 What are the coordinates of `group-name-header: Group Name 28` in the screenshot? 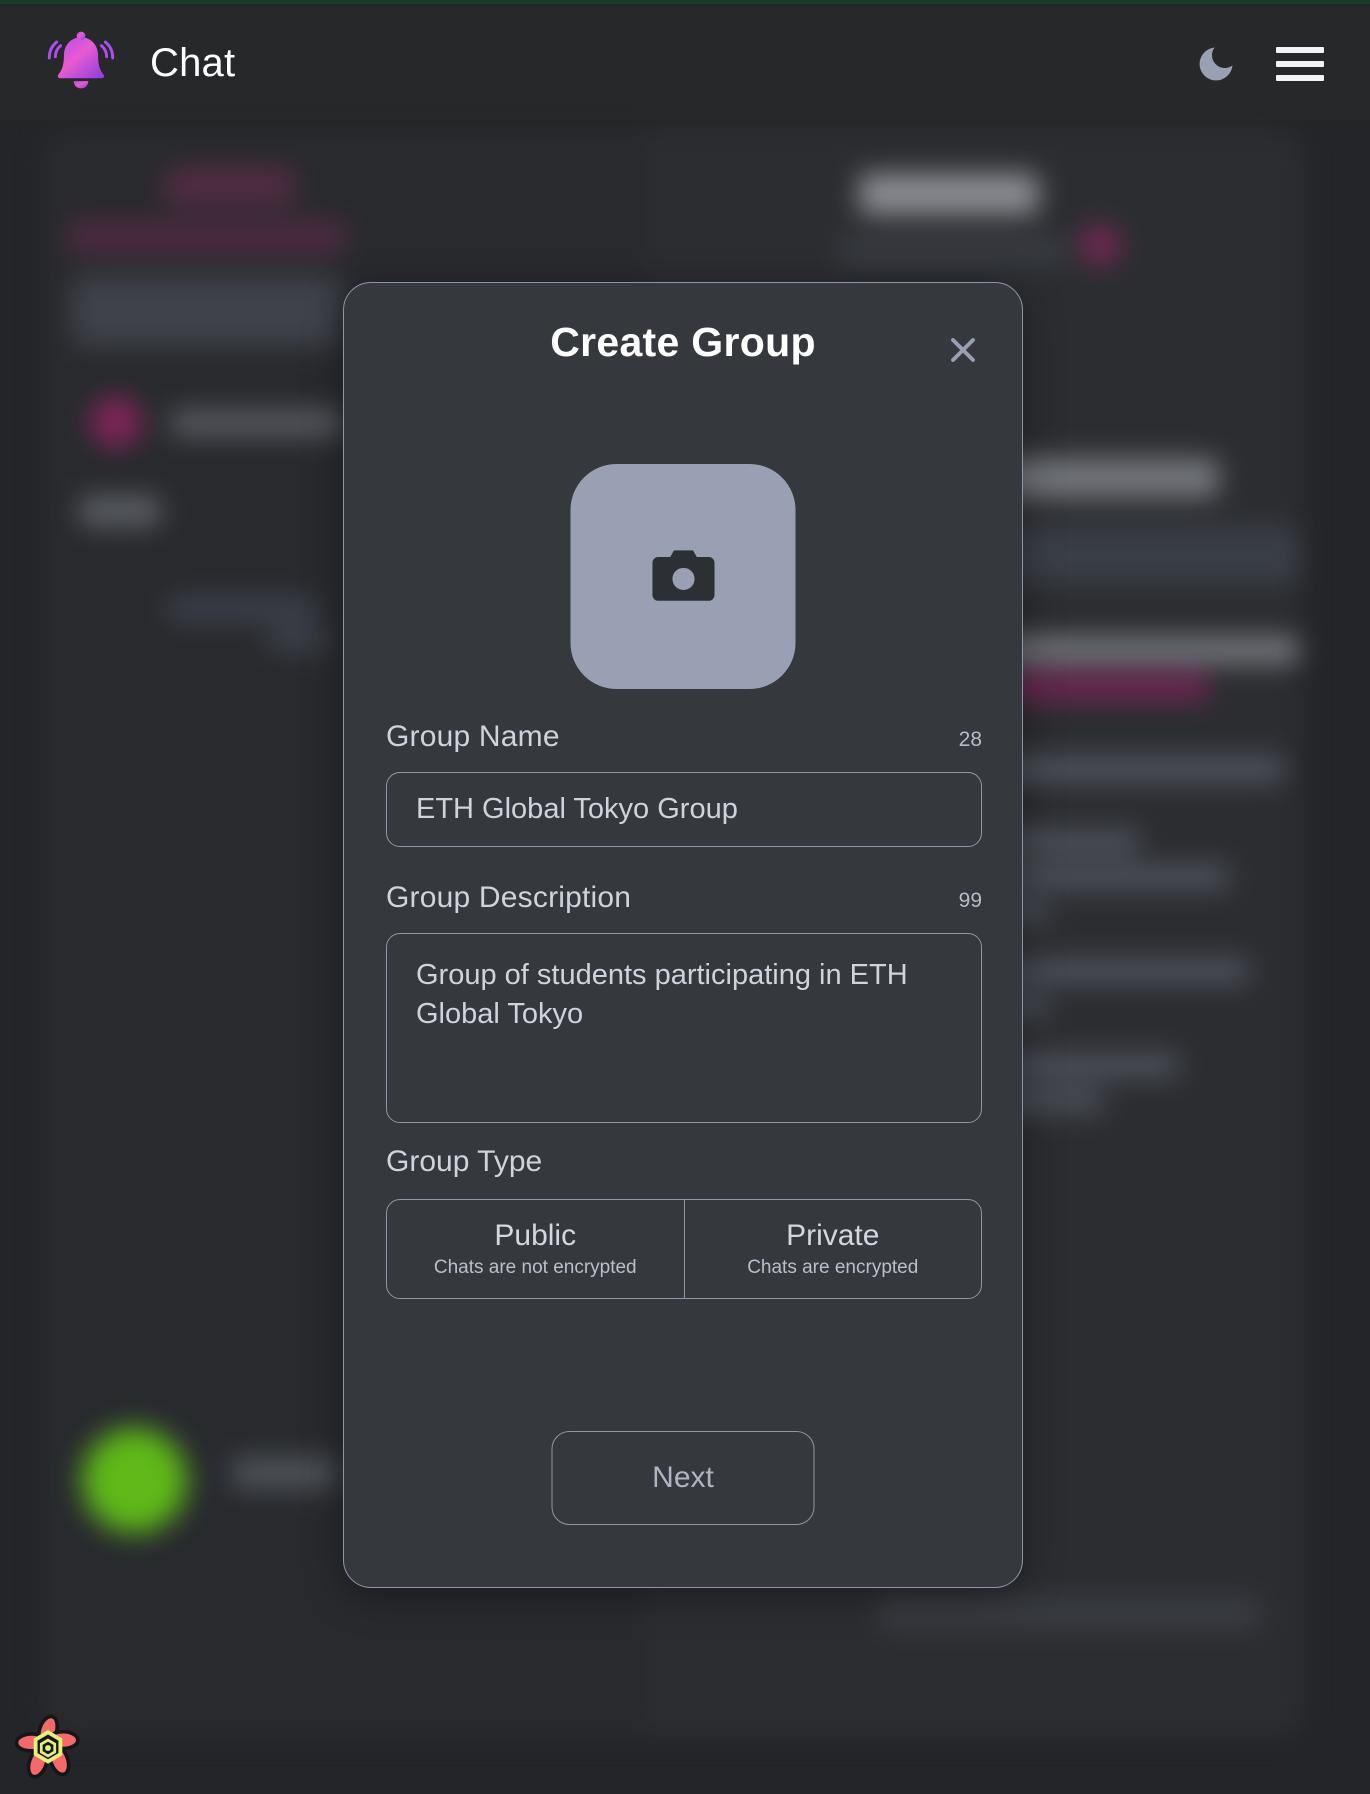 It's located at (684, 737).